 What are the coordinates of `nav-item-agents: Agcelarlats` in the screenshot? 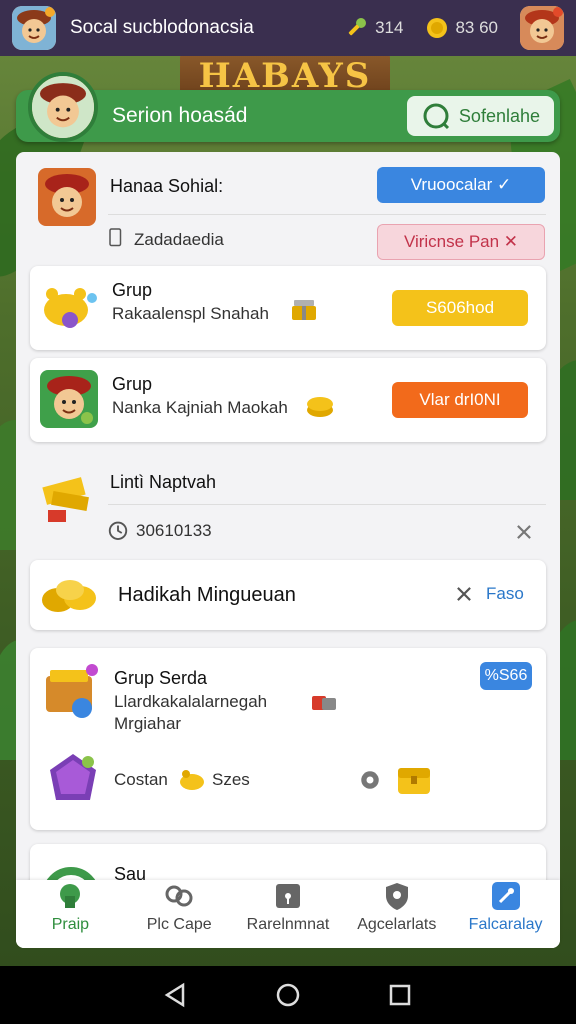 It's located at (396, 914).